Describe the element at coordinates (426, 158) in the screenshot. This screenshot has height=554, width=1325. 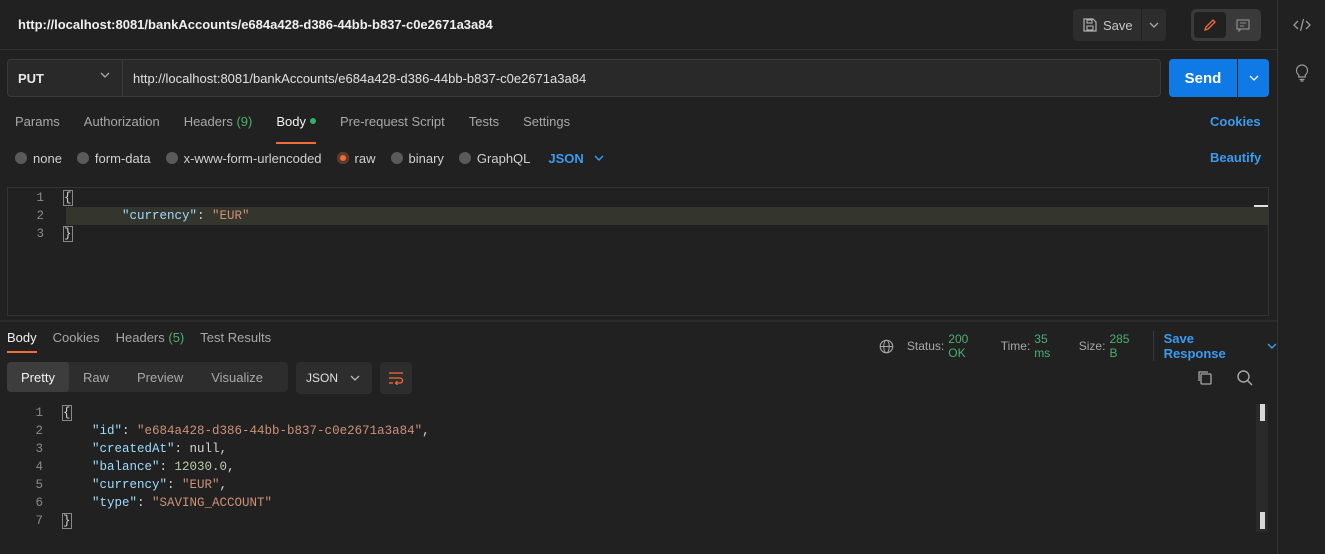
I see `radio-label: binary` at that location.